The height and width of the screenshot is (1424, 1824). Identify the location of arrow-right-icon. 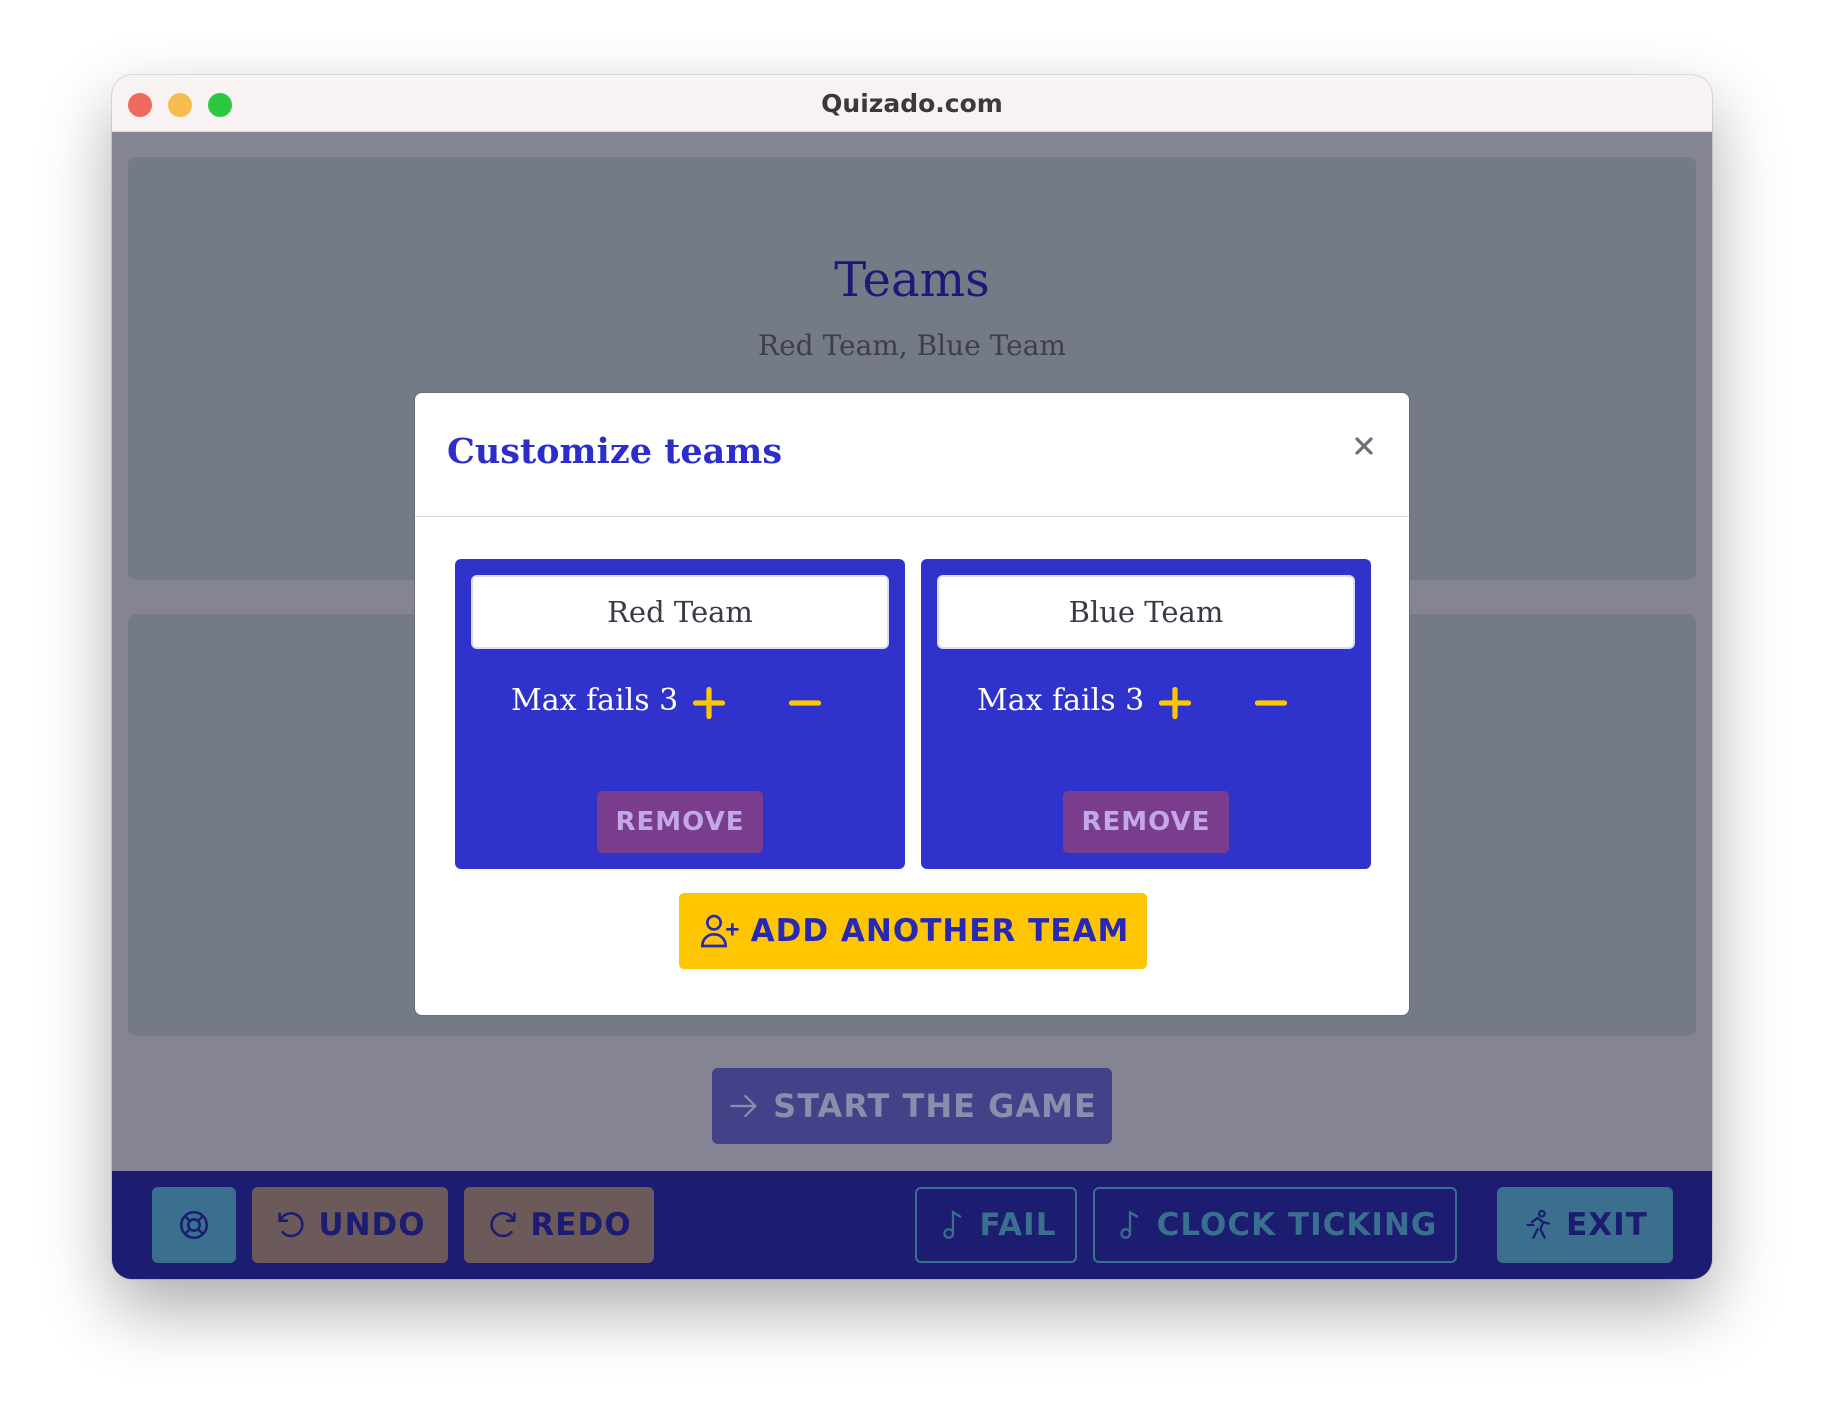
(743, 1106).